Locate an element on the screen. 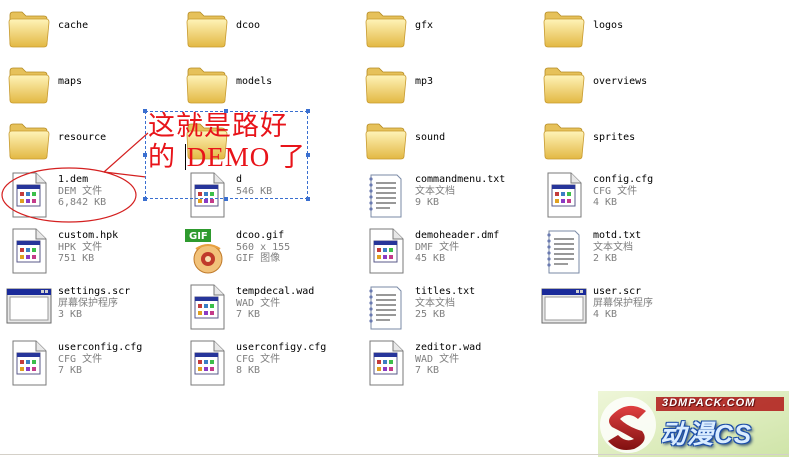  watermark-url: 3DMPACK.COM is located at coordinates (709, 403).